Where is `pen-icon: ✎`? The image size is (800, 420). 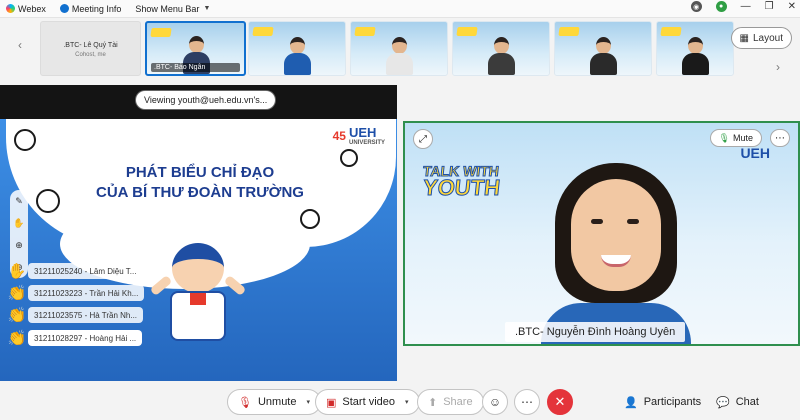
pen-icon: ✎ is located at coordinates (19, 201).